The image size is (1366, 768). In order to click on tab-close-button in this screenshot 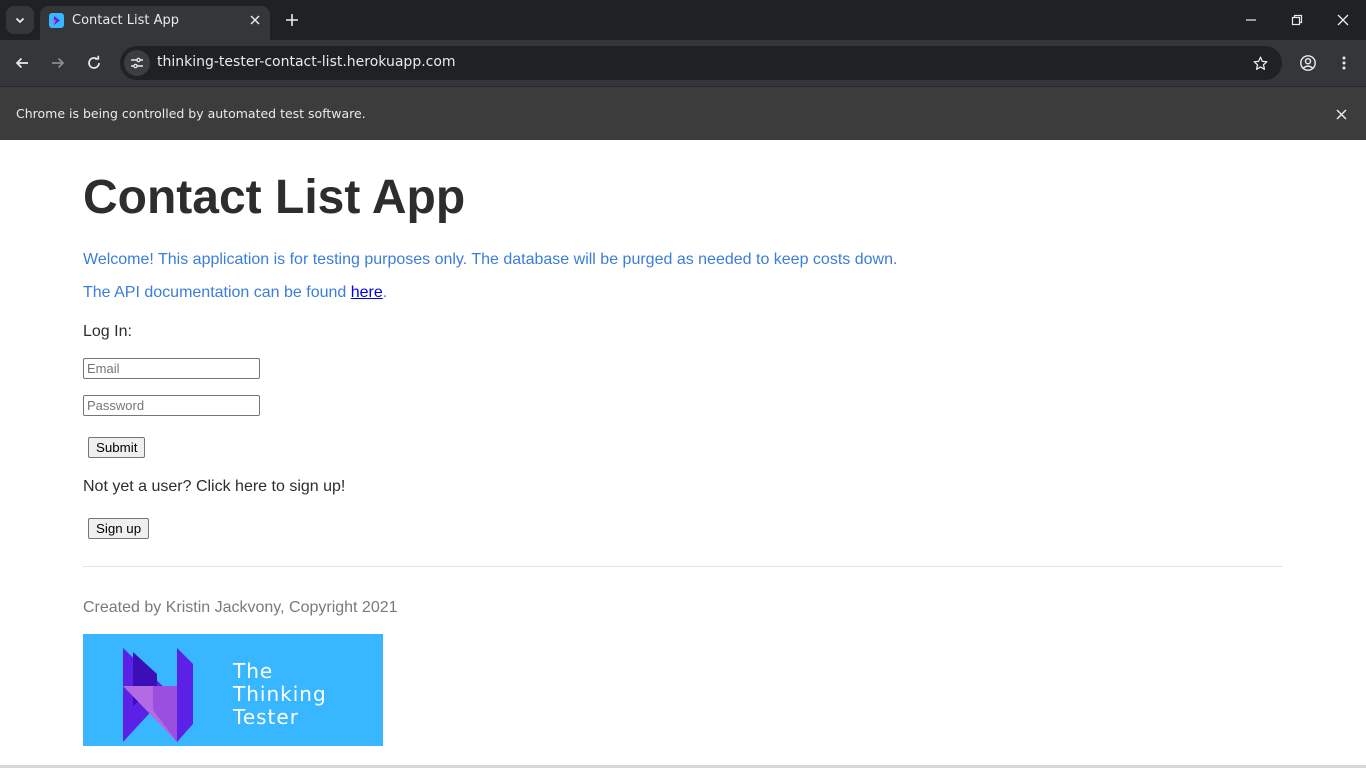, I will do `click(255, 20)`.